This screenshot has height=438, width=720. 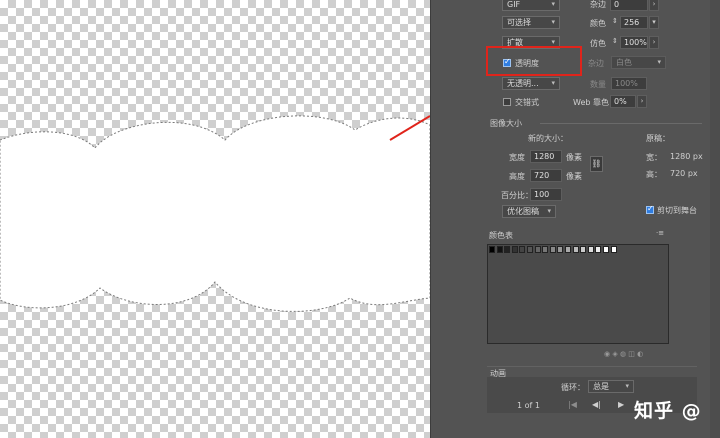 What do you see at coordinates (624, 62) in the screenshot?
I see `matte-value: 白色` at bounding box center [624, 62].